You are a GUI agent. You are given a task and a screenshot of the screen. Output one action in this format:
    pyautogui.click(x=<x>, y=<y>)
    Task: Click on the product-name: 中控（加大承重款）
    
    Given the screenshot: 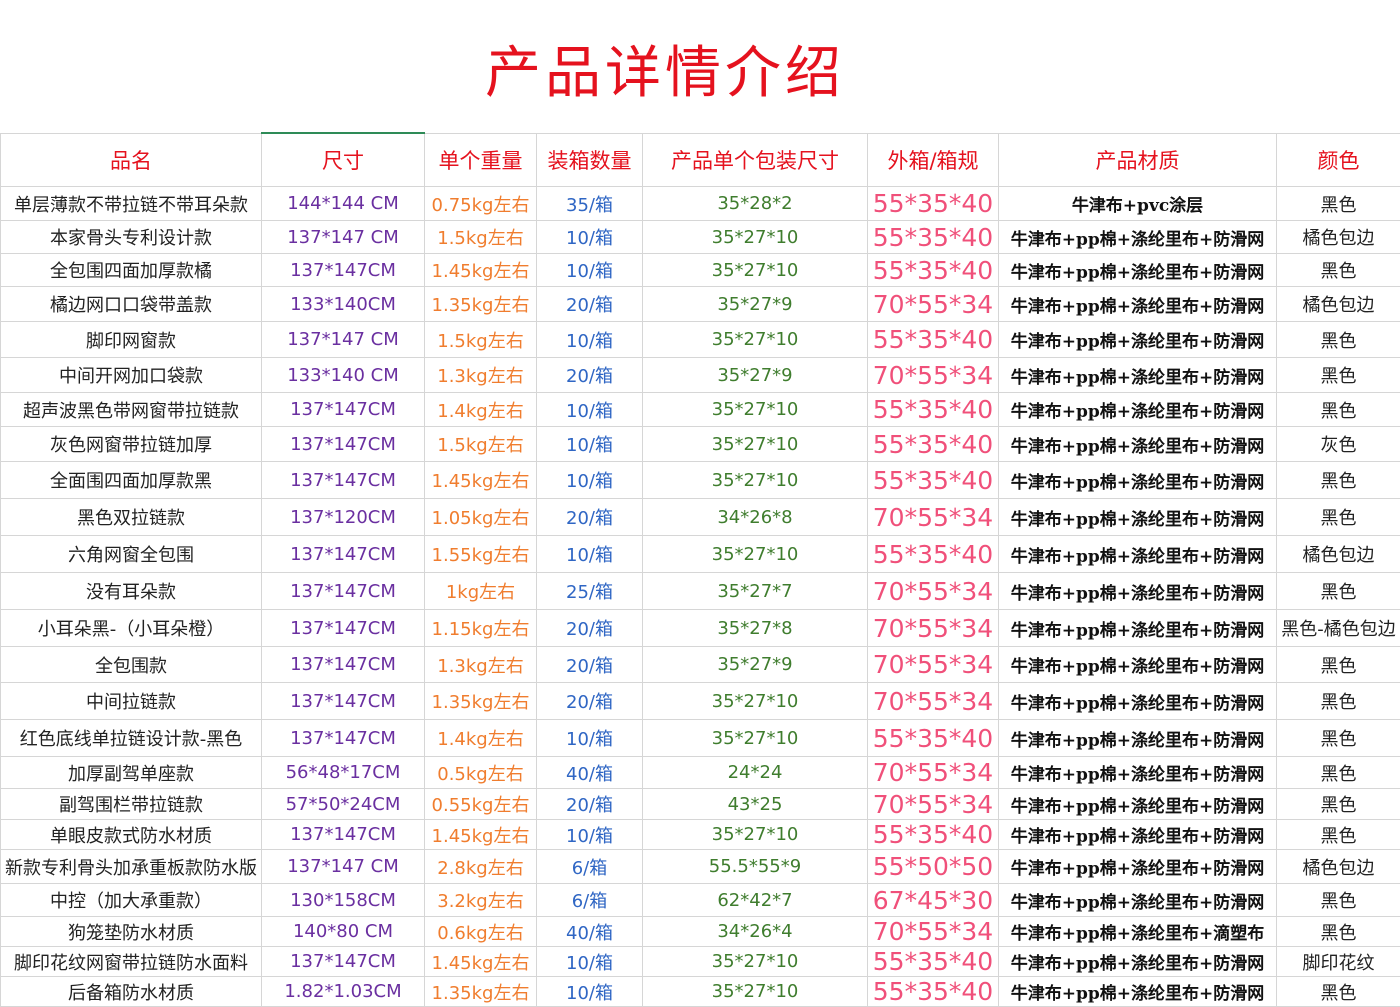 What is the action you would take?
    pyautogui.click(x=131, y=900)
    